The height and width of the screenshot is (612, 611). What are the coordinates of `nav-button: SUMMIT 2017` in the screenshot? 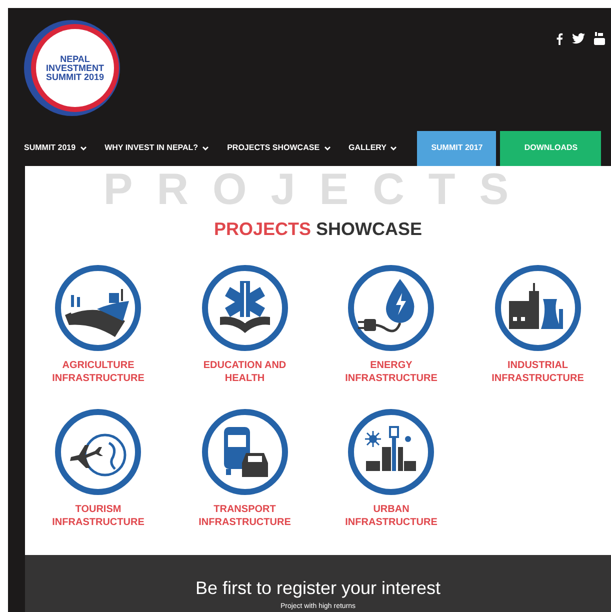 It's located at (456, 148).